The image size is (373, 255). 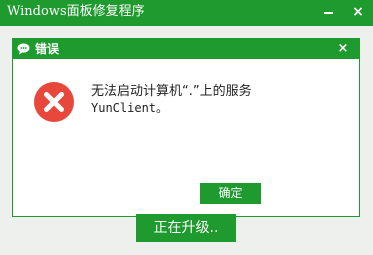 I want to click on ok-button: 确定, so click(x=230, y=193).